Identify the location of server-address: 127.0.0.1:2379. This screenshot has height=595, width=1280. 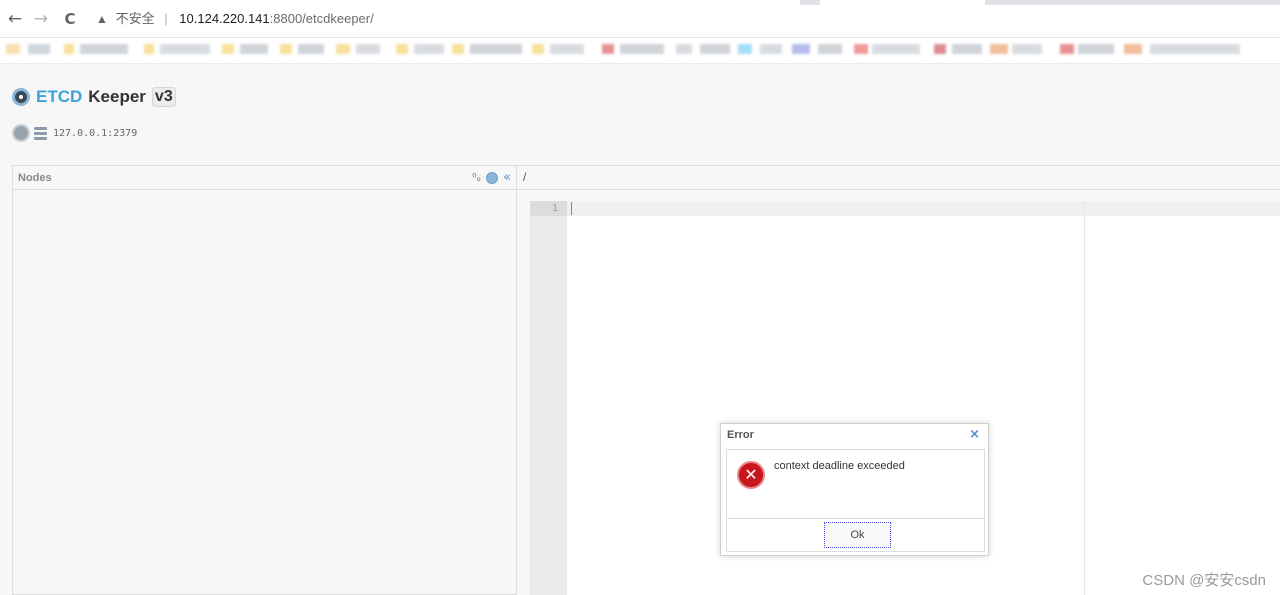
(95, 133).